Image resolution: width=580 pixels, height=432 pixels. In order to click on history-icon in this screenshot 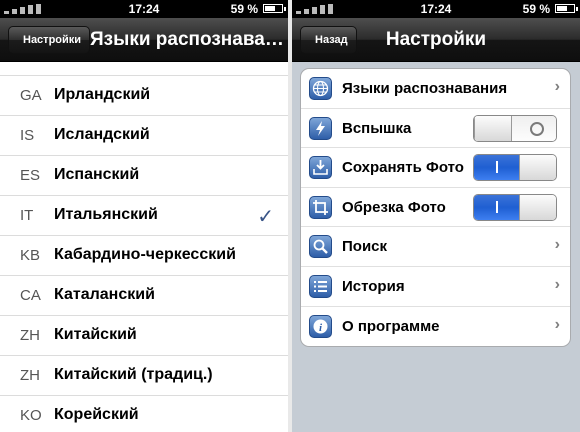, I will do `click(320, 286)`.